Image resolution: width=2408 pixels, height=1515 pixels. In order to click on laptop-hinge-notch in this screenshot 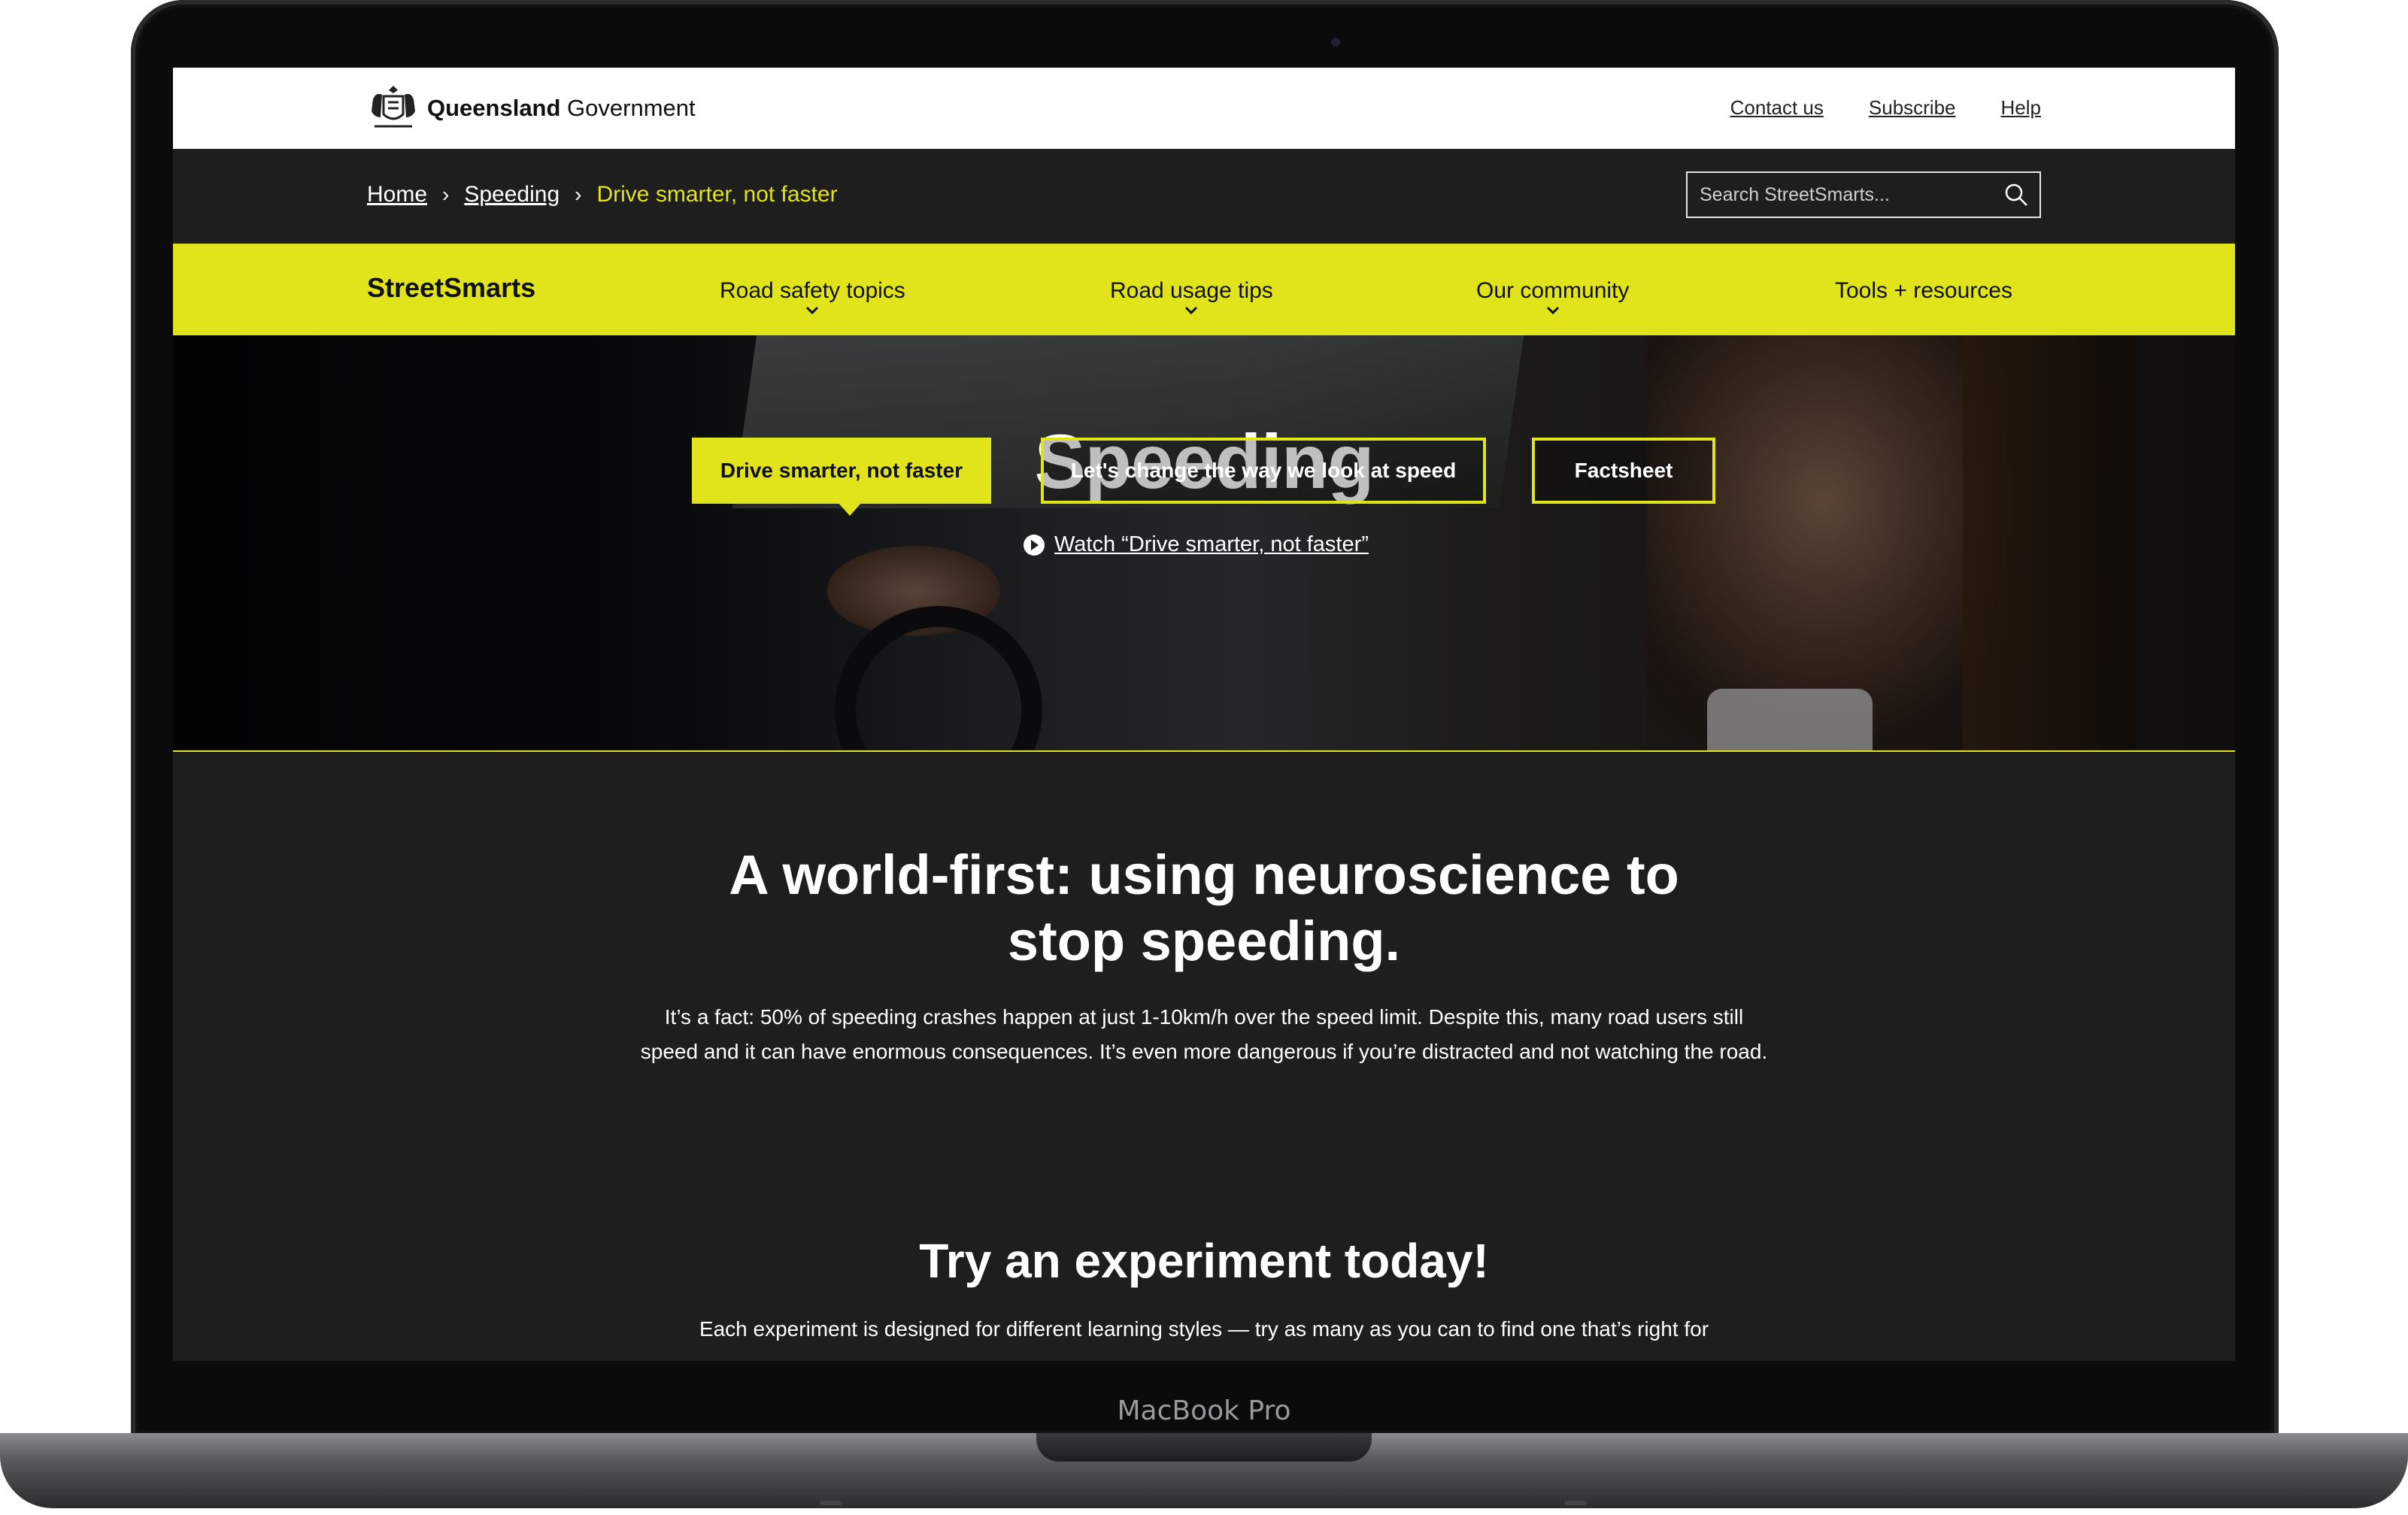, I will do `click(1204, 1447)`.